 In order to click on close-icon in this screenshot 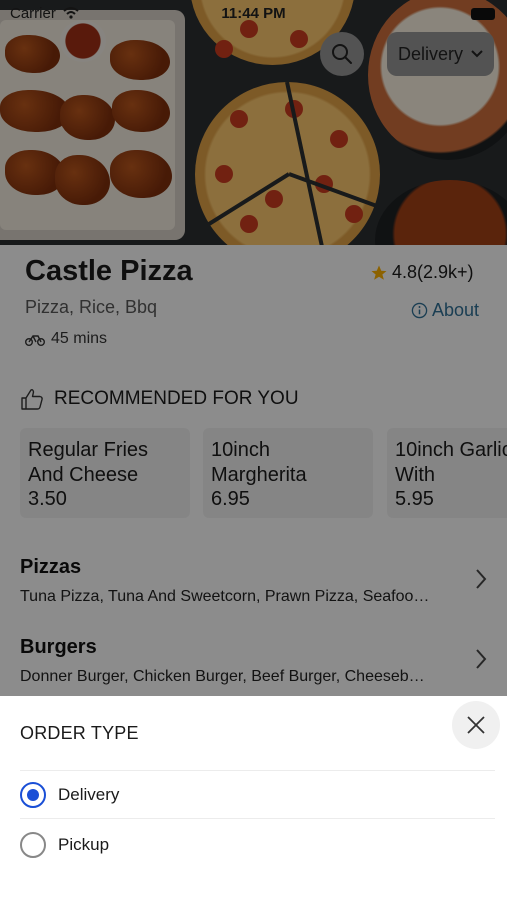, I will do `click(476, 725)`.